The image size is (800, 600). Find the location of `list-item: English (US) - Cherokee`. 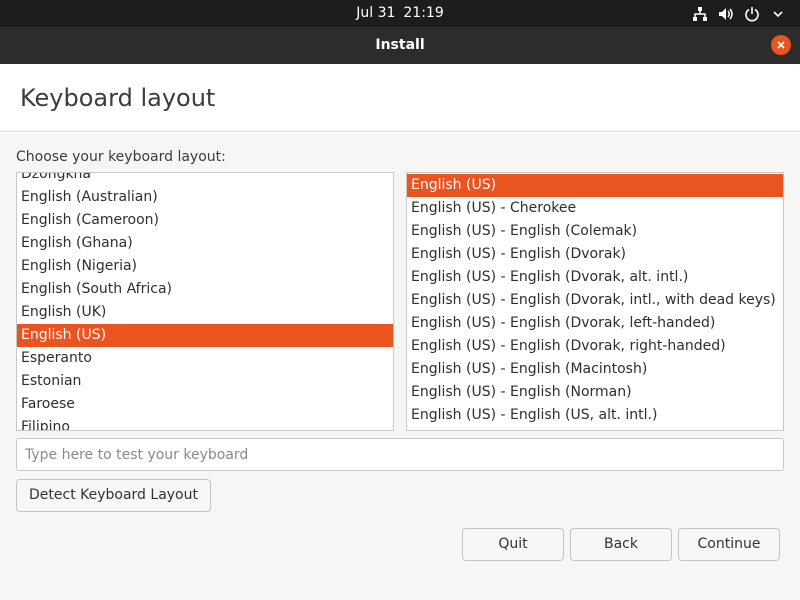

list-item: English (US) - Cherokee is located at coordinates (595, 208).